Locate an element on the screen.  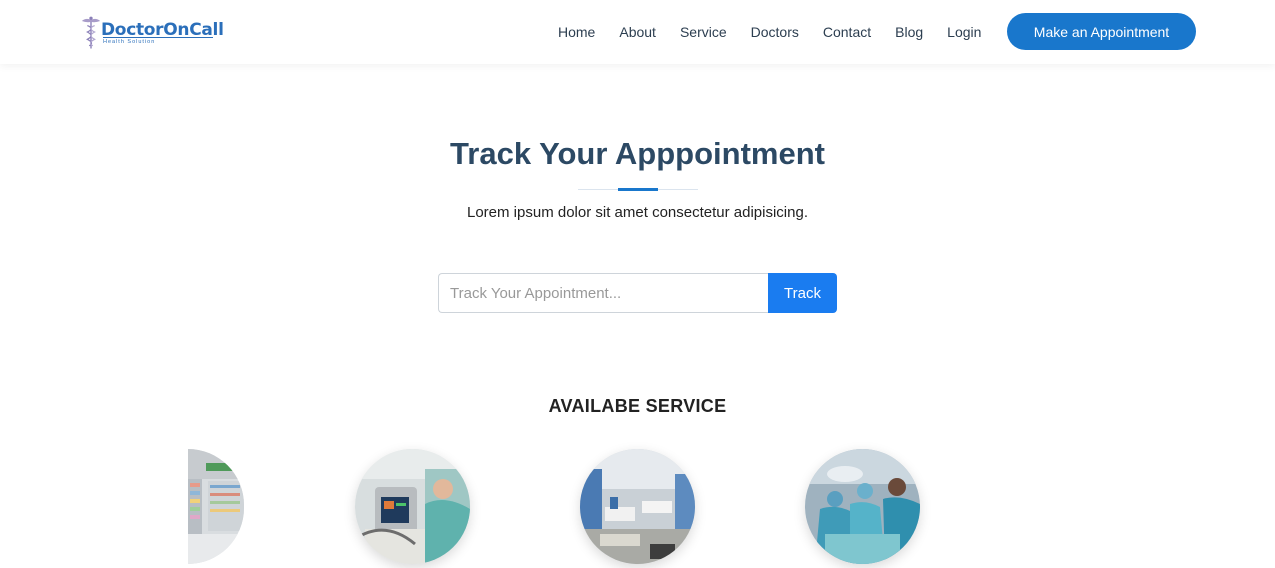
title-divider-accent is located at coordinates (638, 189).